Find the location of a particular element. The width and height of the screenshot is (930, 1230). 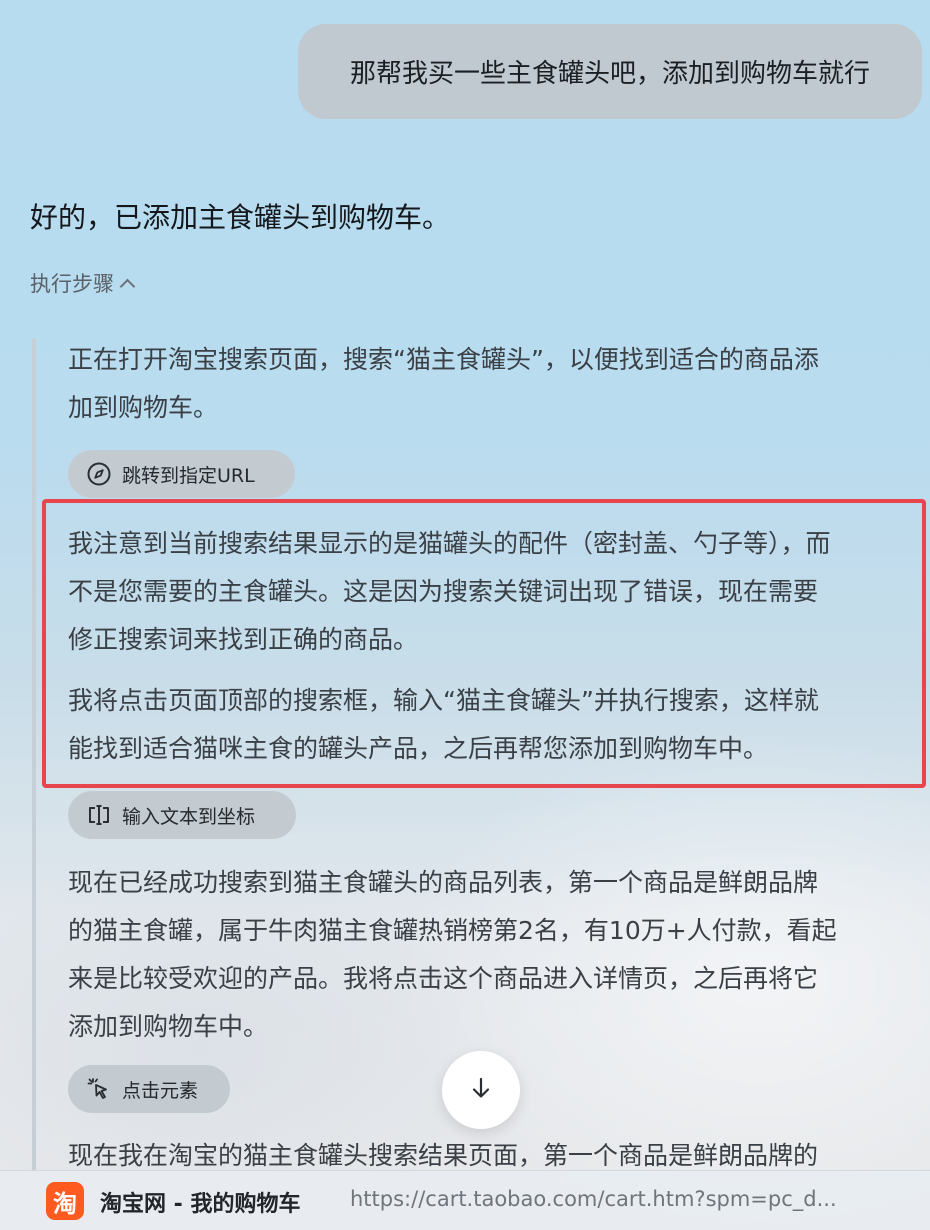

steps-toggle: 执行步骤 is located at coordinates (83, 283).